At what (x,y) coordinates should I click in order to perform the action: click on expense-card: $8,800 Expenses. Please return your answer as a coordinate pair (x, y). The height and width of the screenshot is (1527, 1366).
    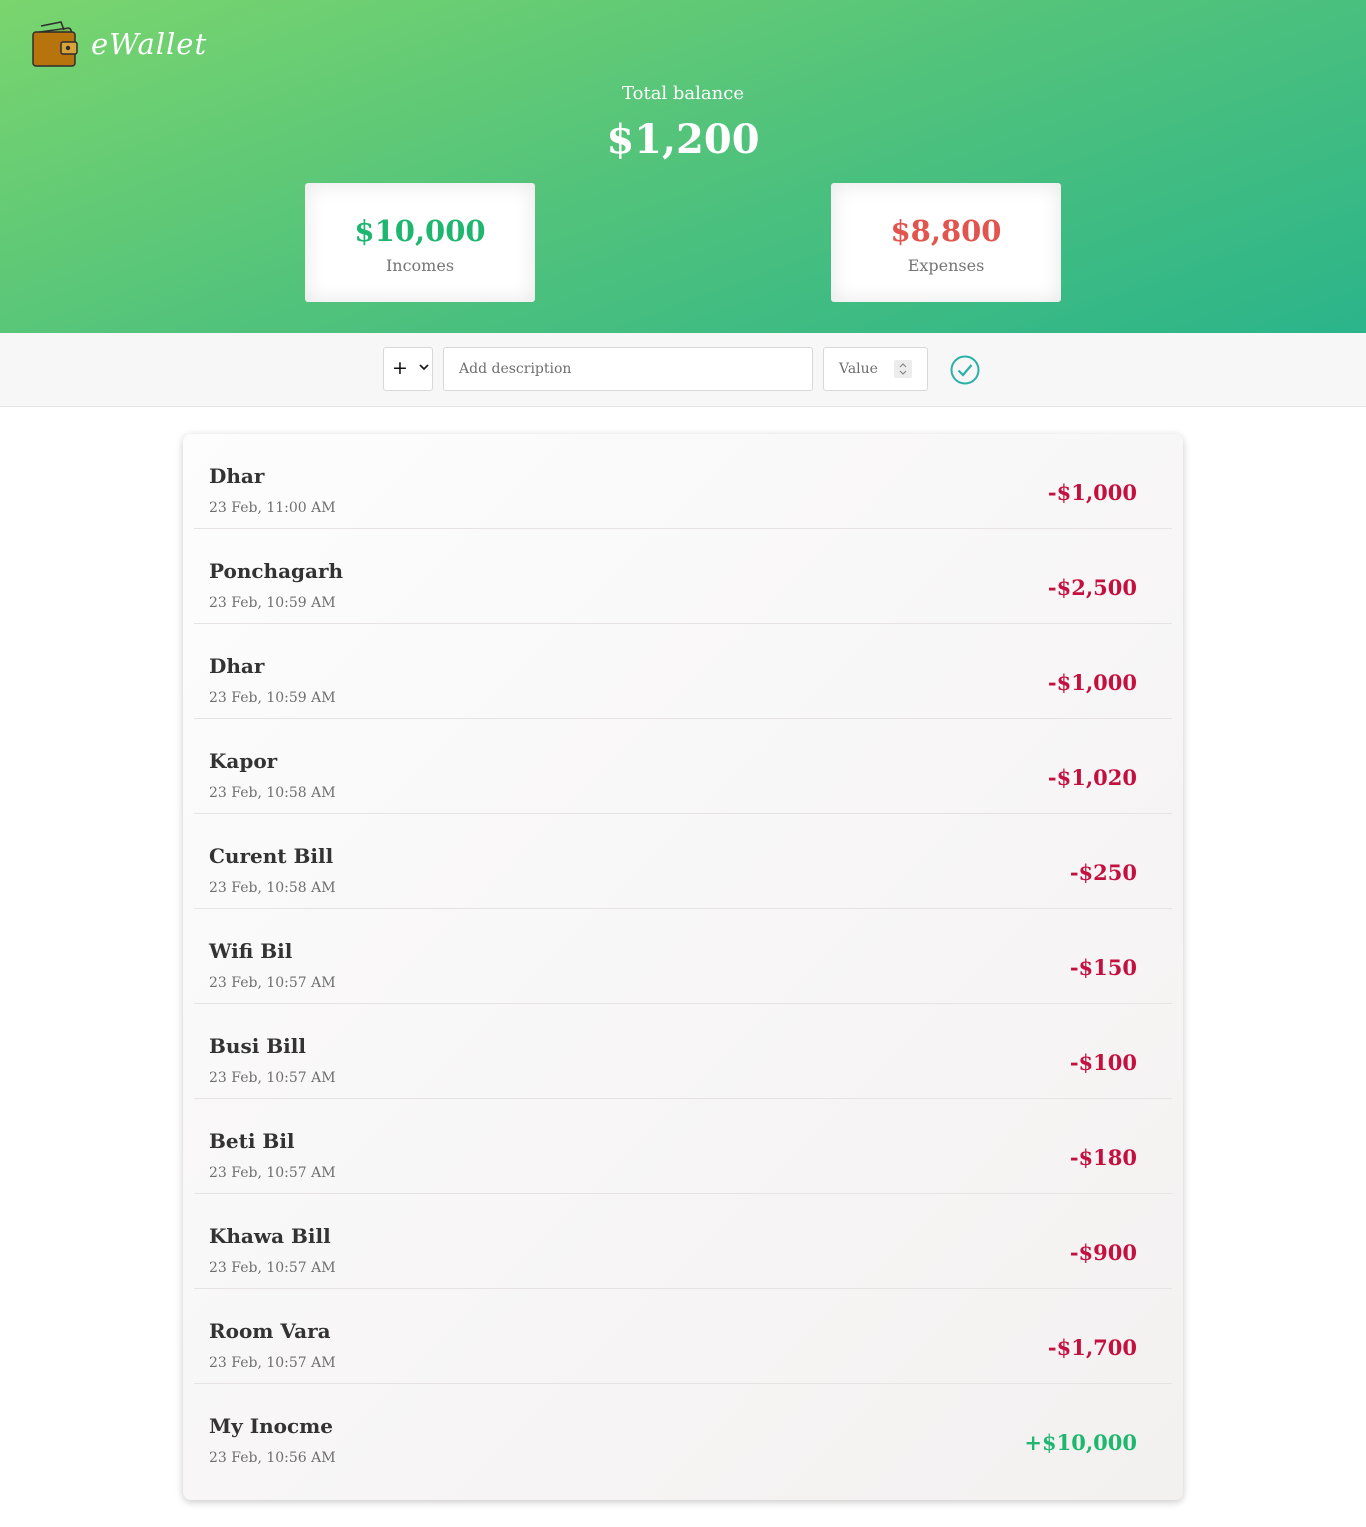
    Looking at the image, I should click on (946, 242).